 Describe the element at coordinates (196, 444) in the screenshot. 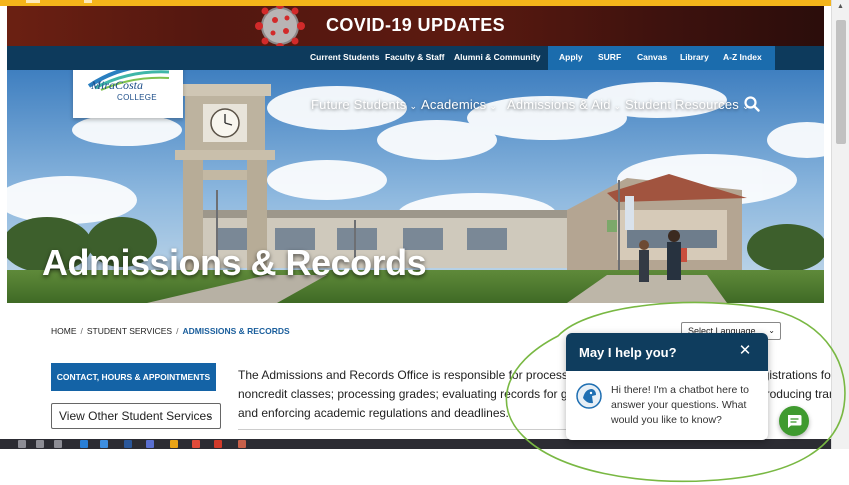

I see `taskbar-chrome-icon` at that location.